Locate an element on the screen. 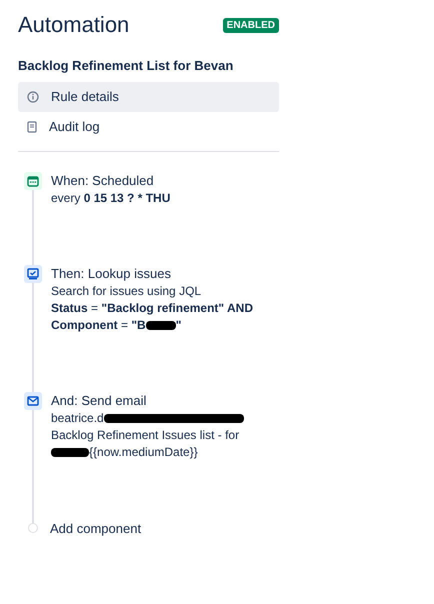  add-component-link: Add component is located at coordinates (96, 528).